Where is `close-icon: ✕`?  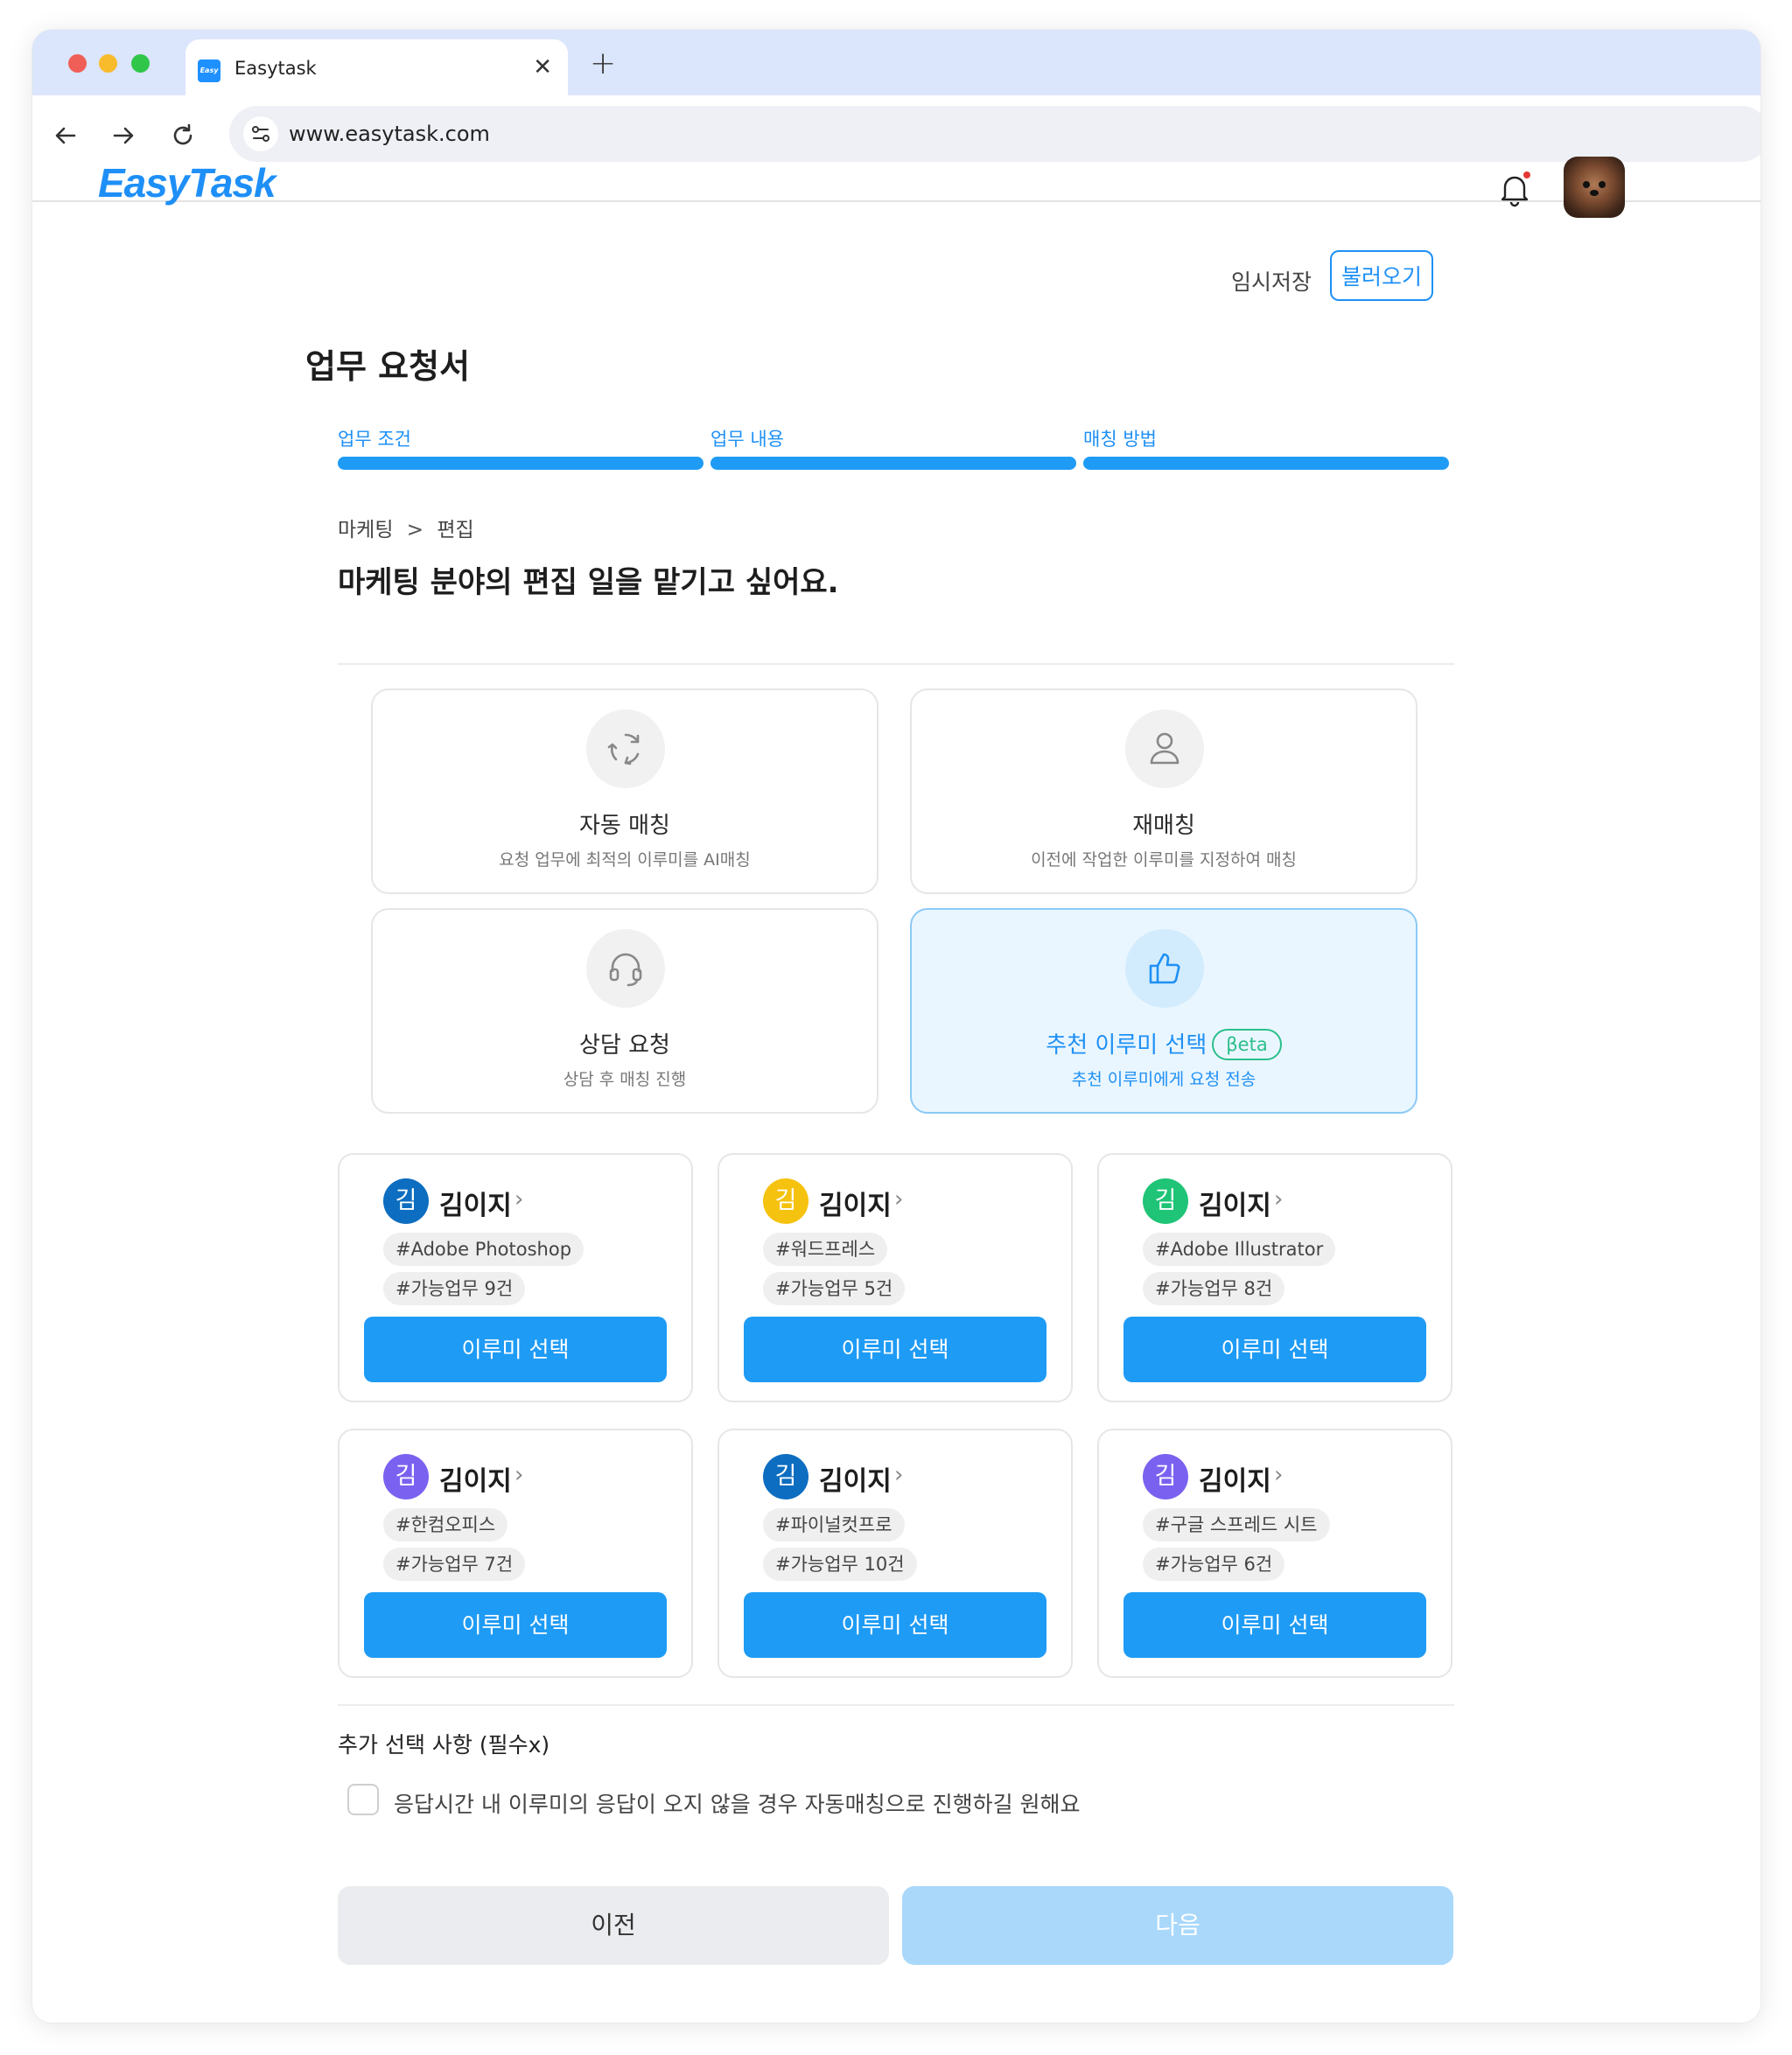
close-icon: ✕ is located at coordinates (542, 67).